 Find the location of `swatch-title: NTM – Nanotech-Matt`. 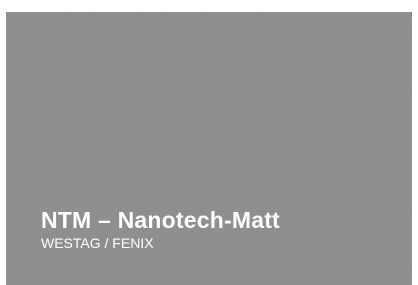

swatch-title: NTM – Nanotech-Matt is located at coordinates (160, 220).